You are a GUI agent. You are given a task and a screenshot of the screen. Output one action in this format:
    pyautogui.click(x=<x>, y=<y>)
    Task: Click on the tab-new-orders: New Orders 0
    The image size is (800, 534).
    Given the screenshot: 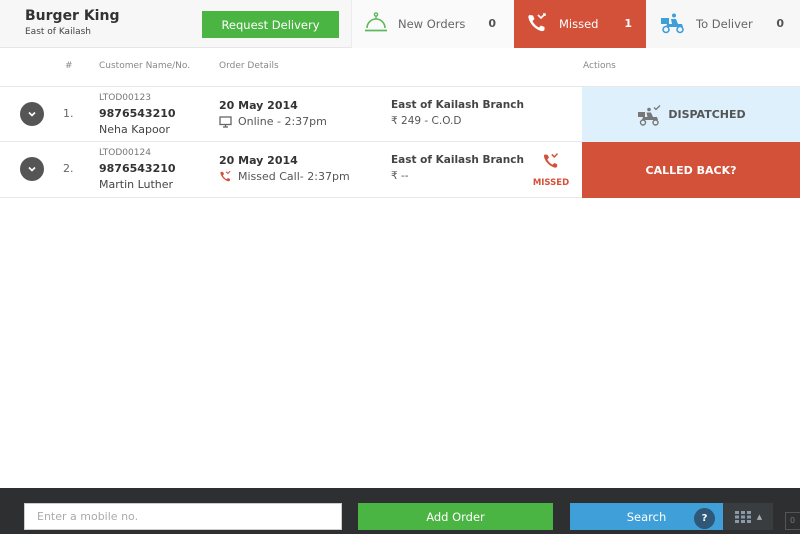 What is the action you would take?
    pyautogui.click(x=432, y=24)
    